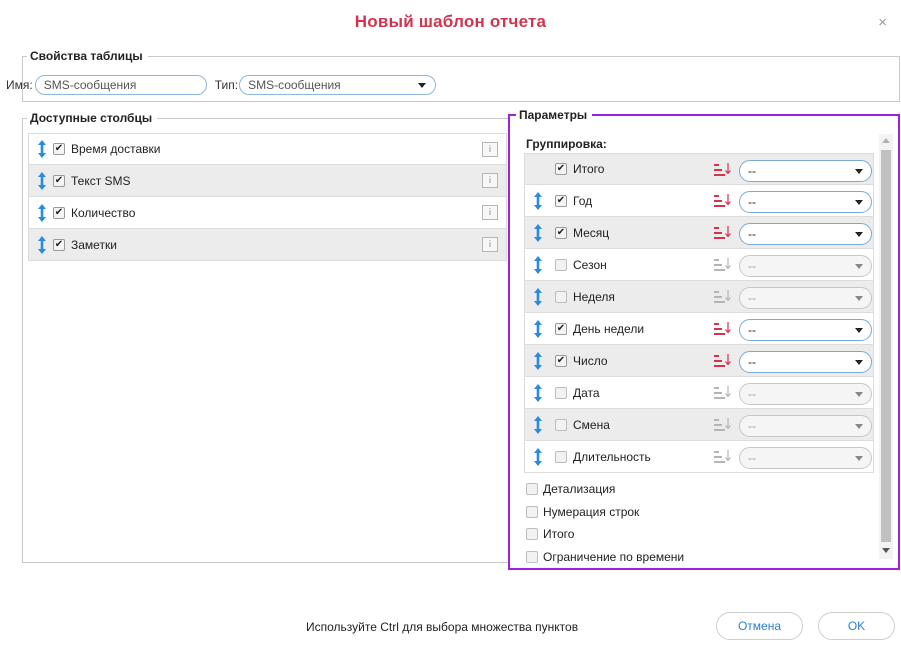  I want to click on ok-button: OK, so click(856, 626).